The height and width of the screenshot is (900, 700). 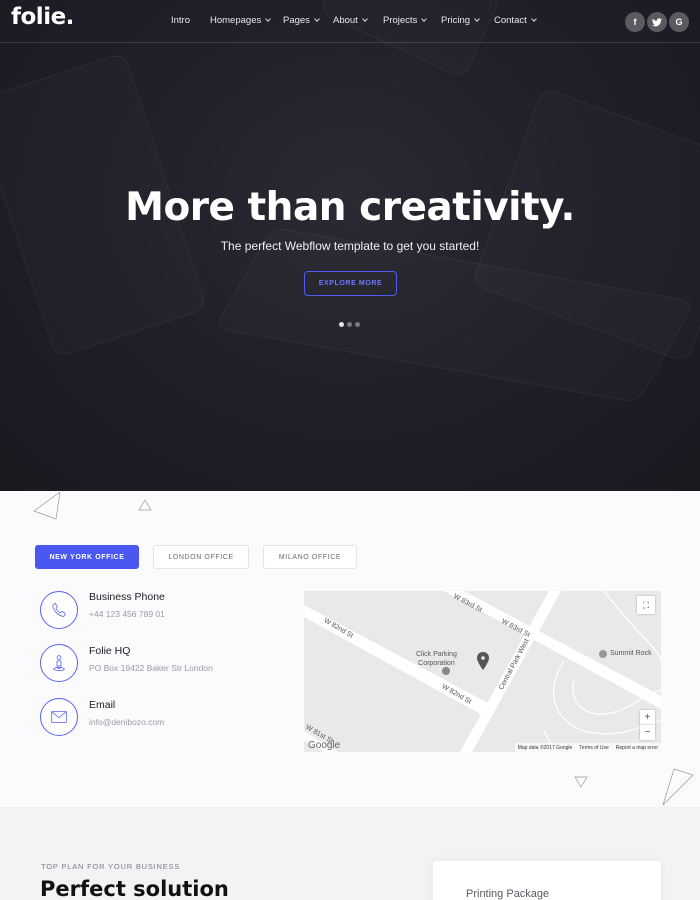 I want to click on pricing-card: Printing Package, so click(x=547, y=880).